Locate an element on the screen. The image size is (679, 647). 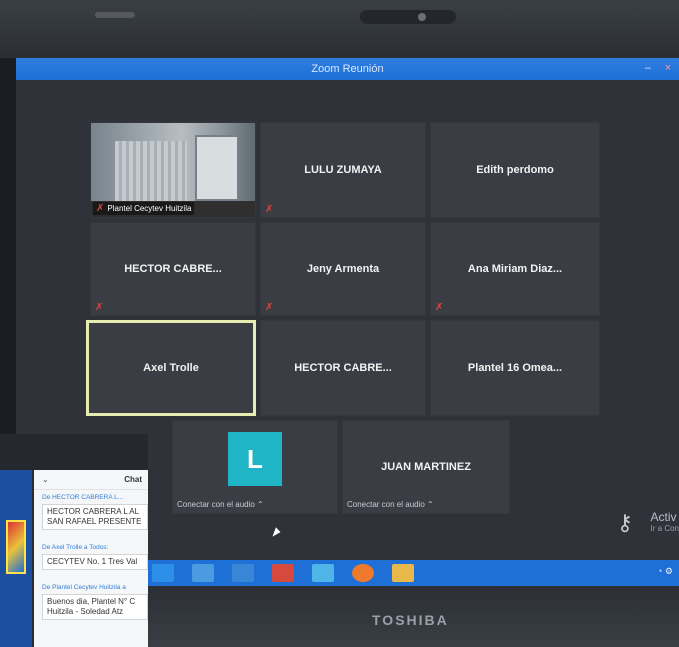
key-icon: ⚷ is located at coordinates (624, 522).